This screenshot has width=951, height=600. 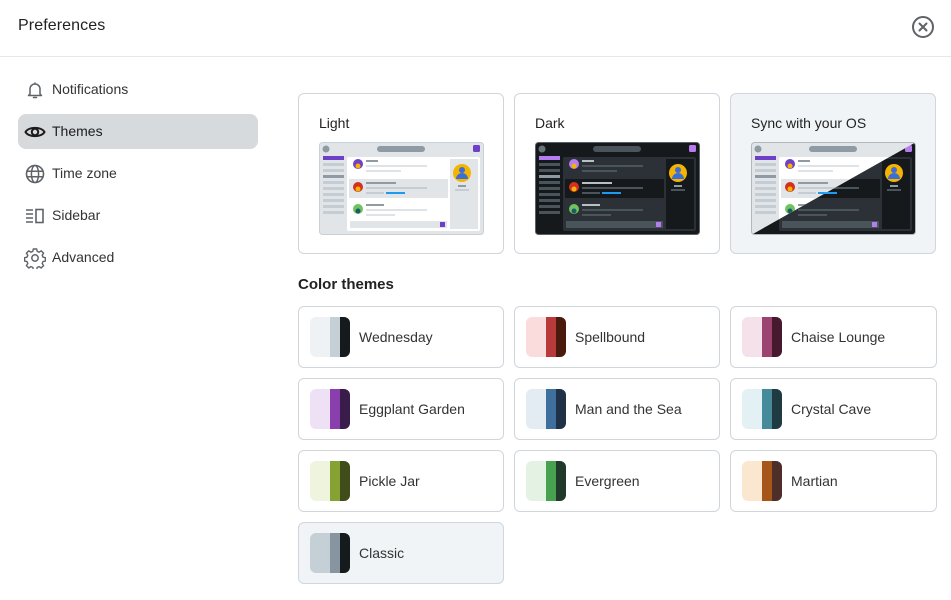 I want to click on theme-name: Pickle Jar, so click(x=389, y=481).